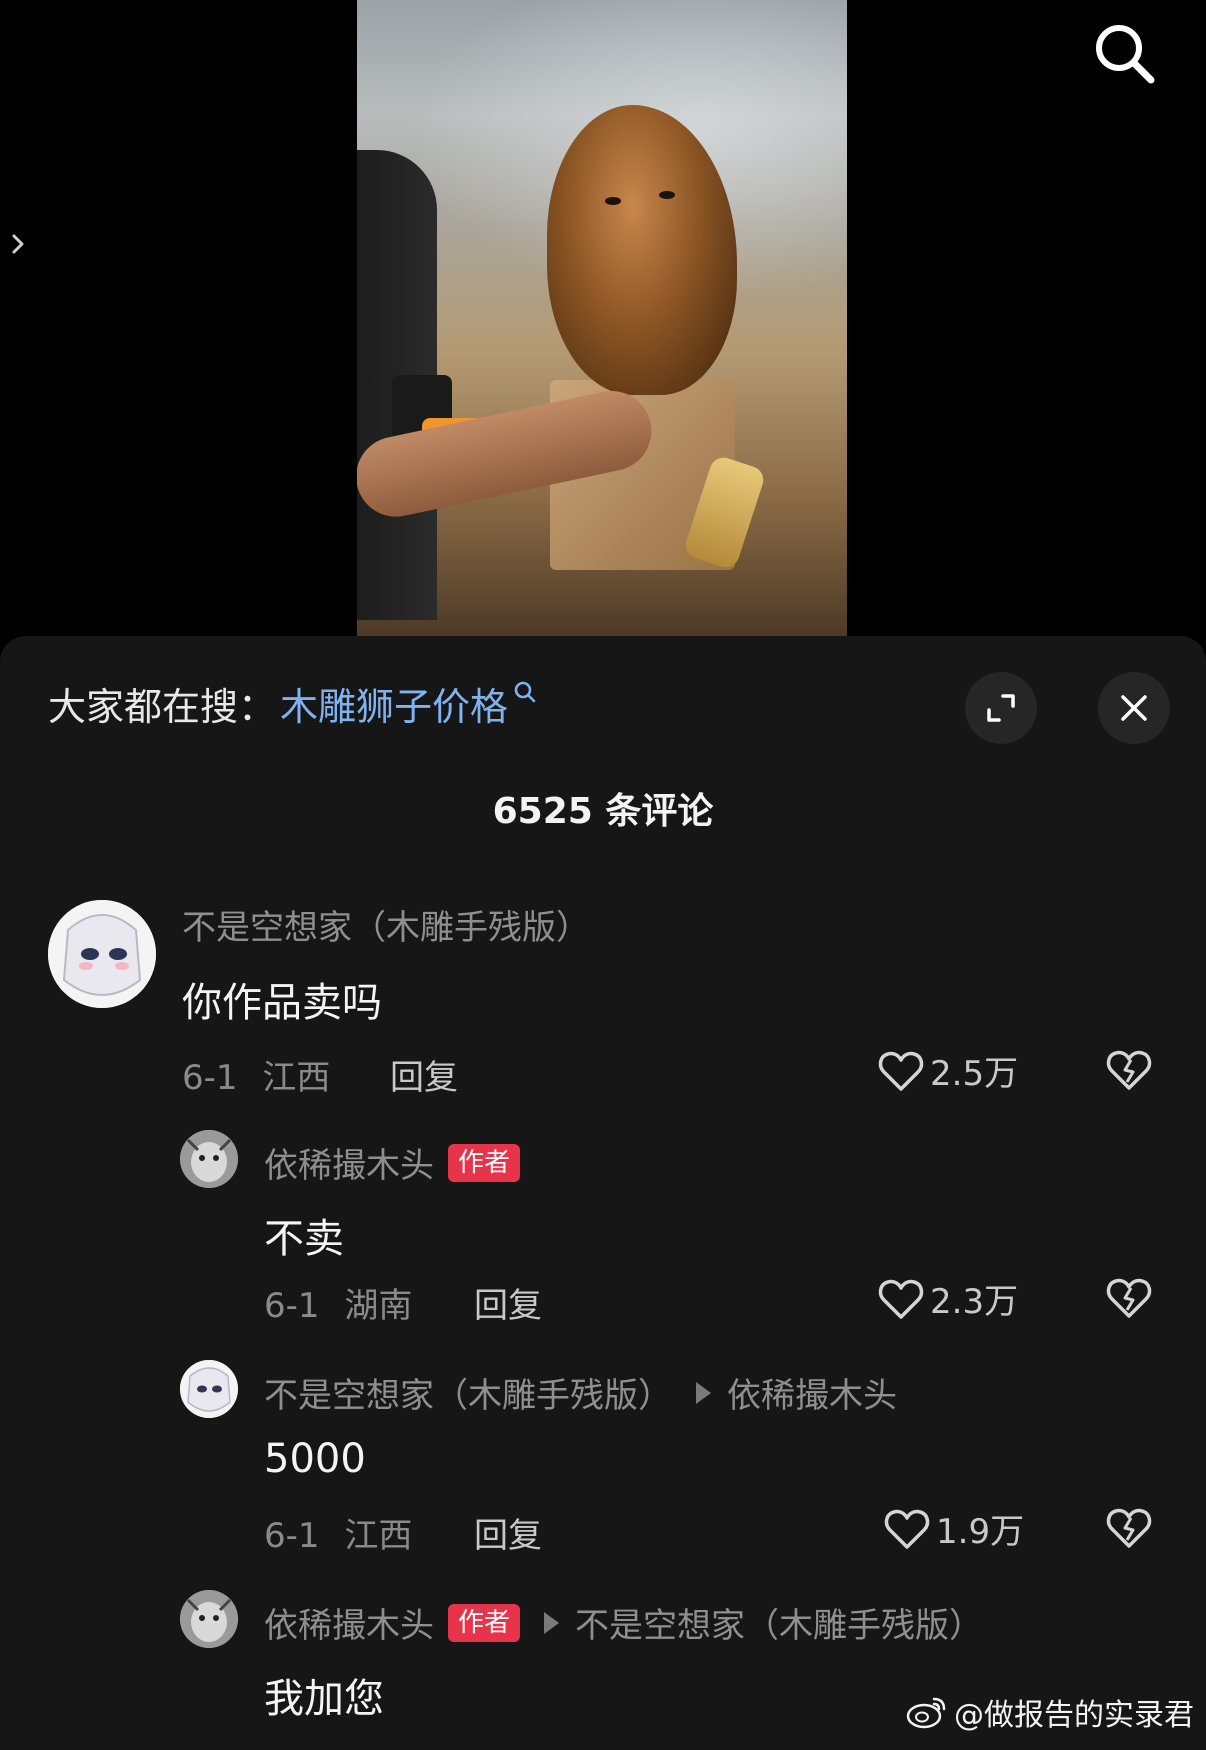 Image resolution: width=1206 pixels, height=1750 pixels. I want to click on like-button: 2.3万, so click(948, 1298).